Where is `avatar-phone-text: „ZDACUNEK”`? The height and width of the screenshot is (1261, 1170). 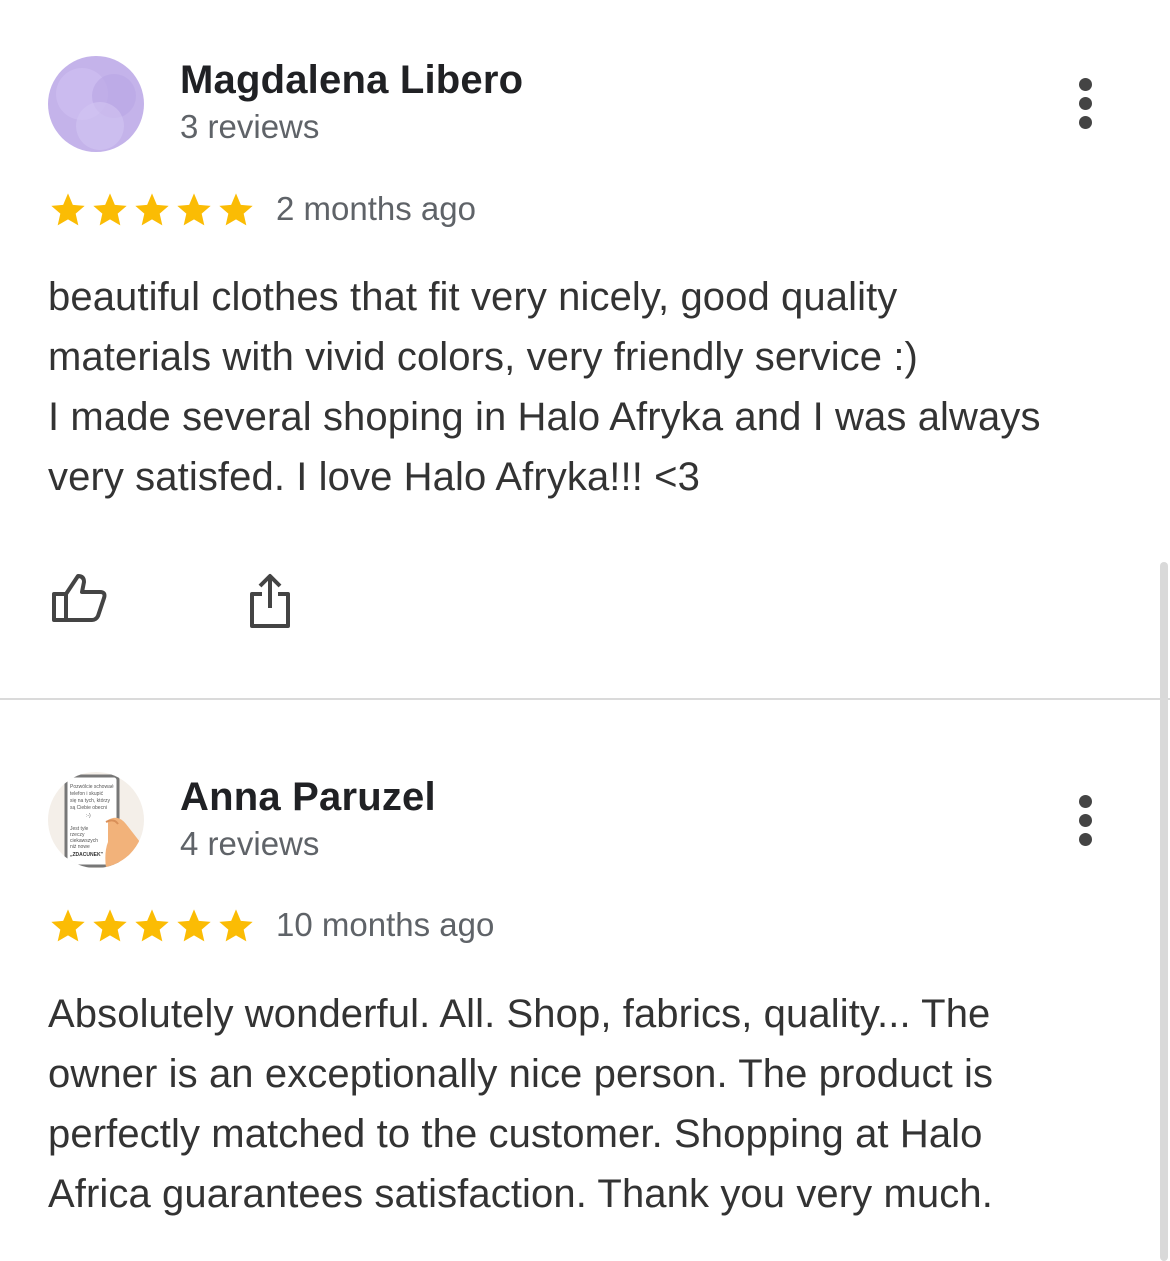 avatar-phone-text: „ZDACUNEK” is located at coordinates (87, 855).